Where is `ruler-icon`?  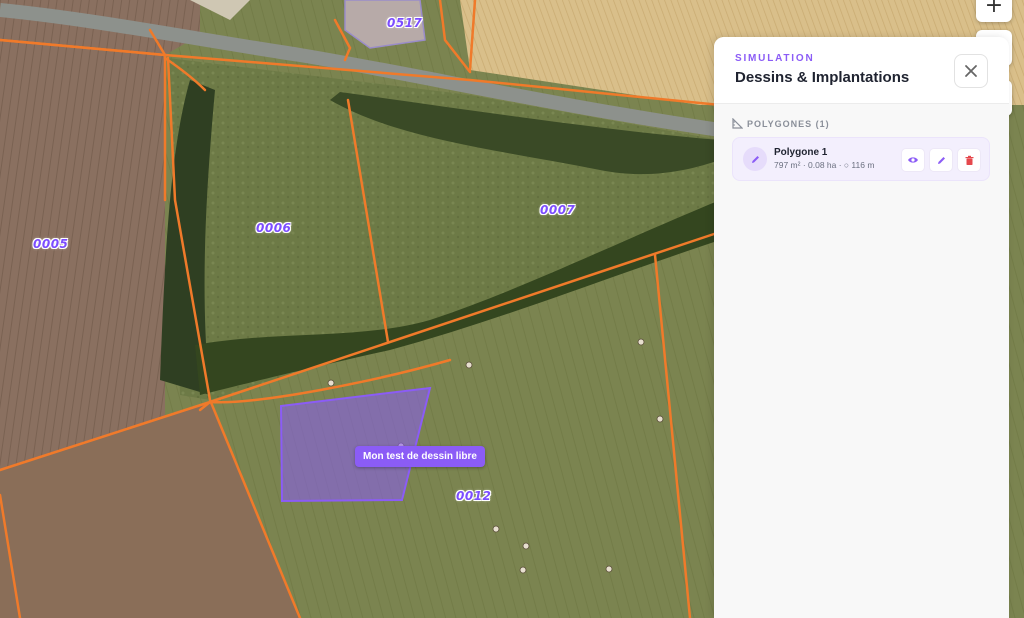
ruler-icon is located at coordinates (737, 123).